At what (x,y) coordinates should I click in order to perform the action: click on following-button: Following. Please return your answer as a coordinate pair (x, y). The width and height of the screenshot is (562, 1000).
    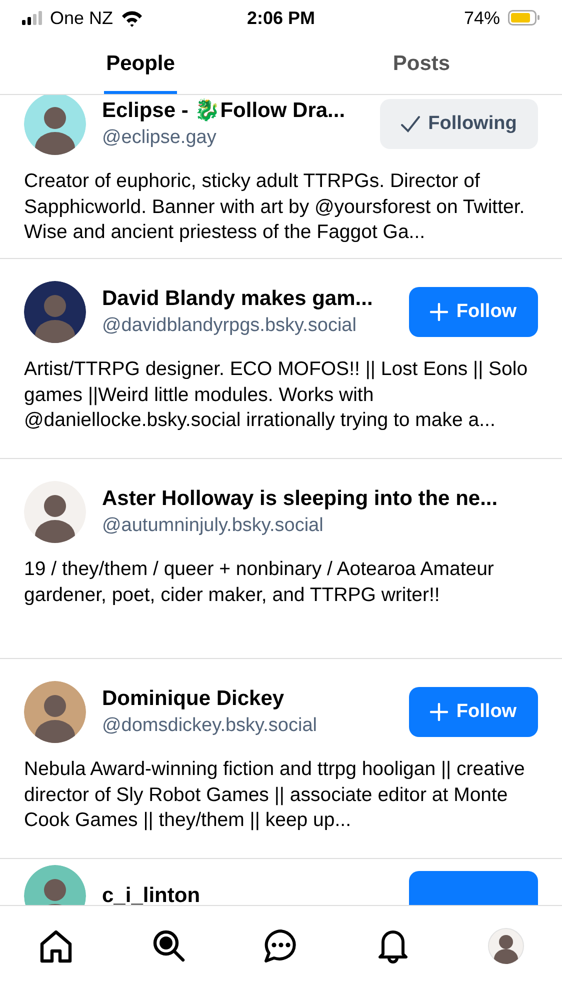
    Looking at the image, I should click on (459, 124).